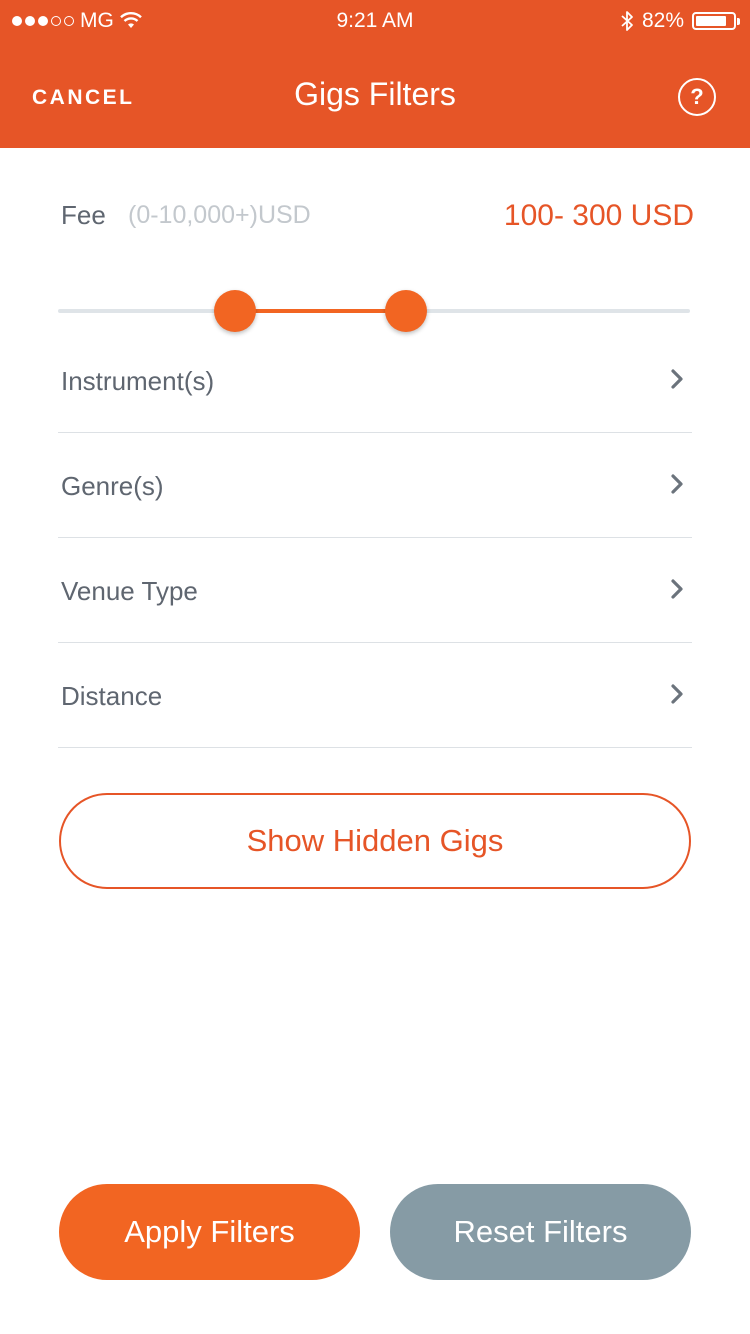  What do you see at coordinates (375, 841) in the screenshot?
I see `show-hidden-gigs-button: Show Hidden Gigs` at bounding box center [375, 841].